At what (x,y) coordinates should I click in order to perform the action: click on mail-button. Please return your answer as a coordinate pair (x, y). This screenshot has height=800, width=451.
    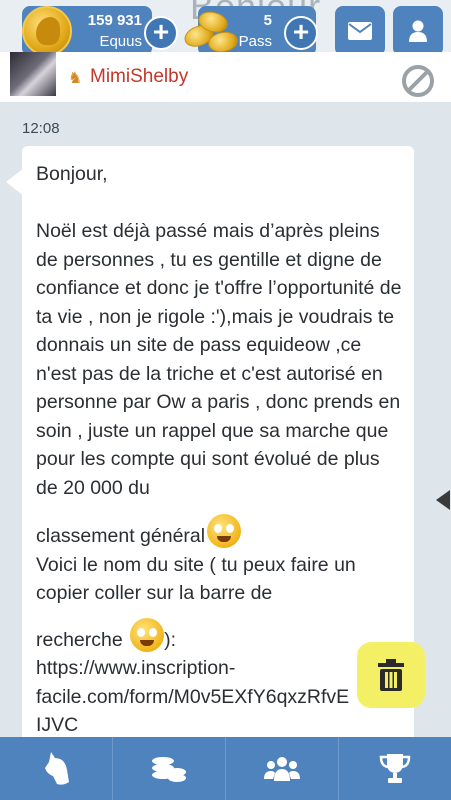
    Looking at the image, I should click on (360, 31).